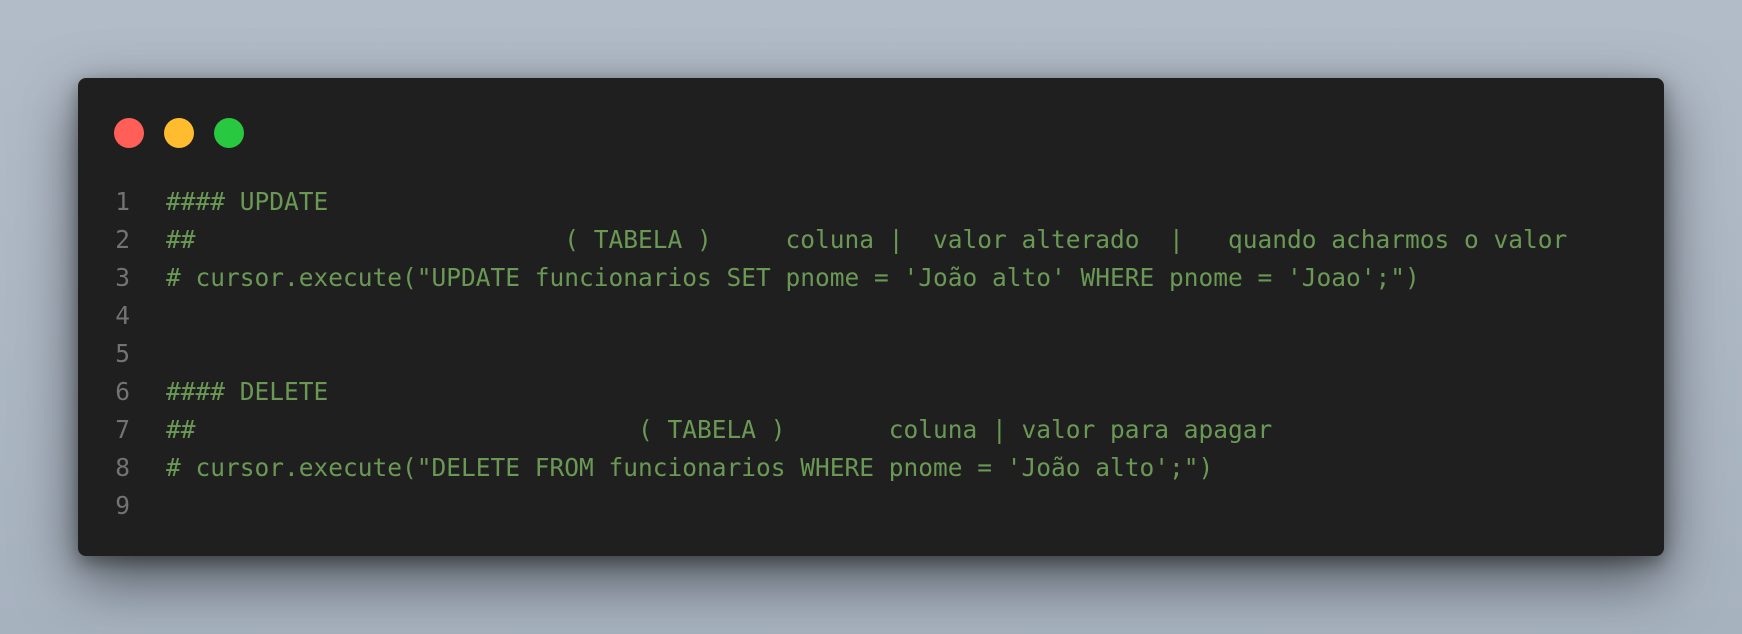 The height and width of the screenshot is (634, 1742). I want to click on line-number: 6, so click(122, 391).